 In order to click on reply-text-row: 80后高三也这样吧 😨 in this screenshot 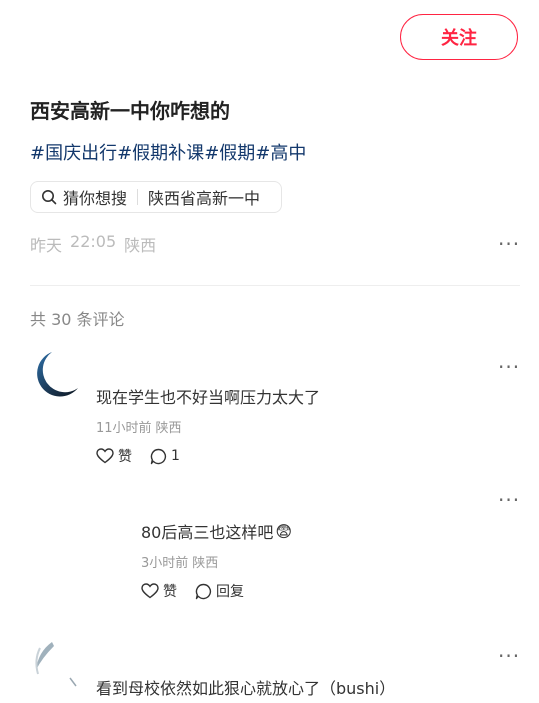, I will do `click(216, 531)`.